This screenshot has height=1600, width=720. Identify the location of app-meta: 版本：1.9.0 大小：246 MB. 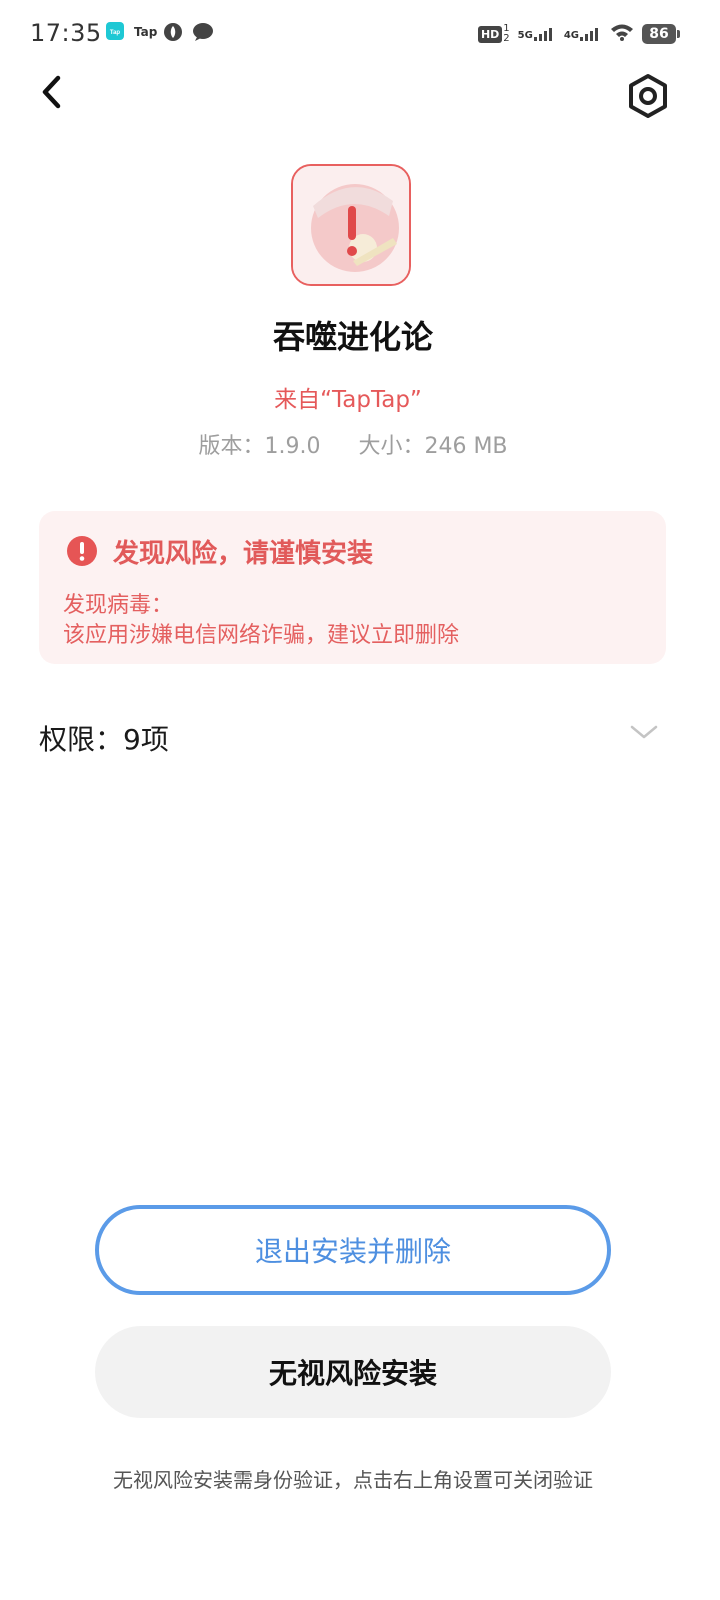
(353, 444).